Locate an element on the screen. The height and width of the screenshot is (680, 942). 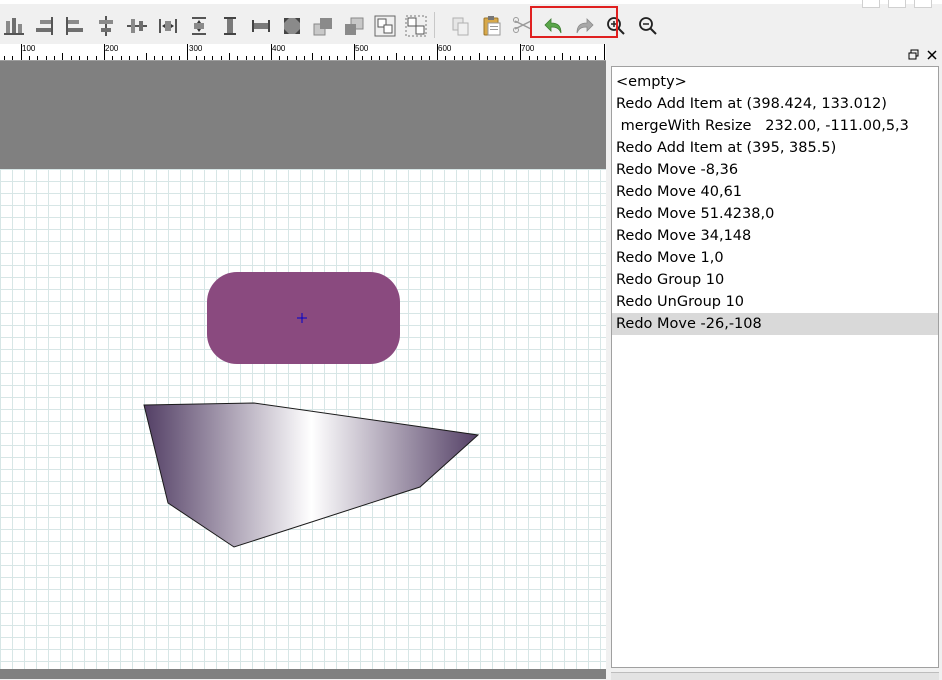
align-bottom-button is located at coordinates (14, 26).